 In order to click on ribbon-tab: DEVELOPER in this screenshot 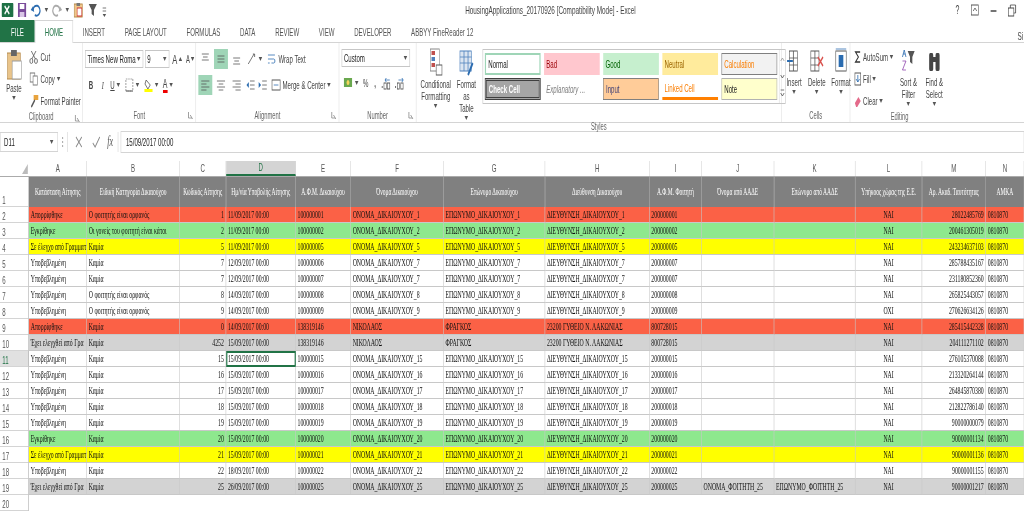, I will do `click(373, 31)`.